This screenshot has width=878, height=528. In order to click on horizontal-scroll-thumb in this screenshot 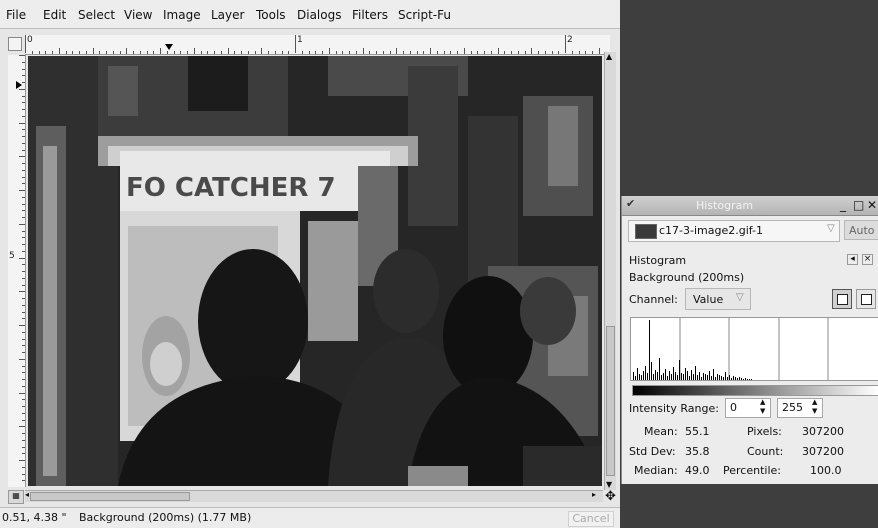, I will do `click(110, 496)`.